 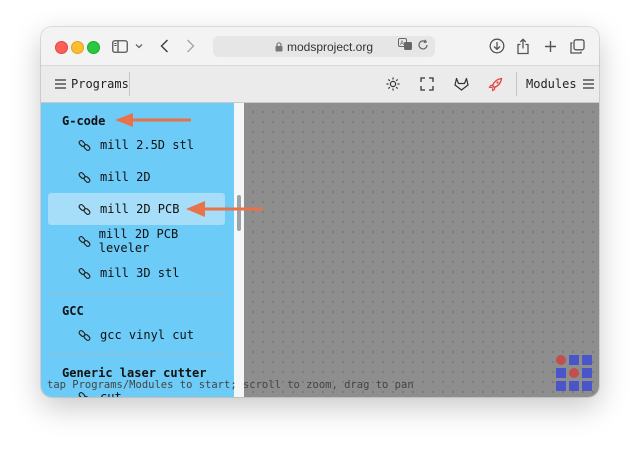 What do you see at coordinates (577, 46) in the screenshot?
I see `tabs-icon` at bounding box center [577, 46].